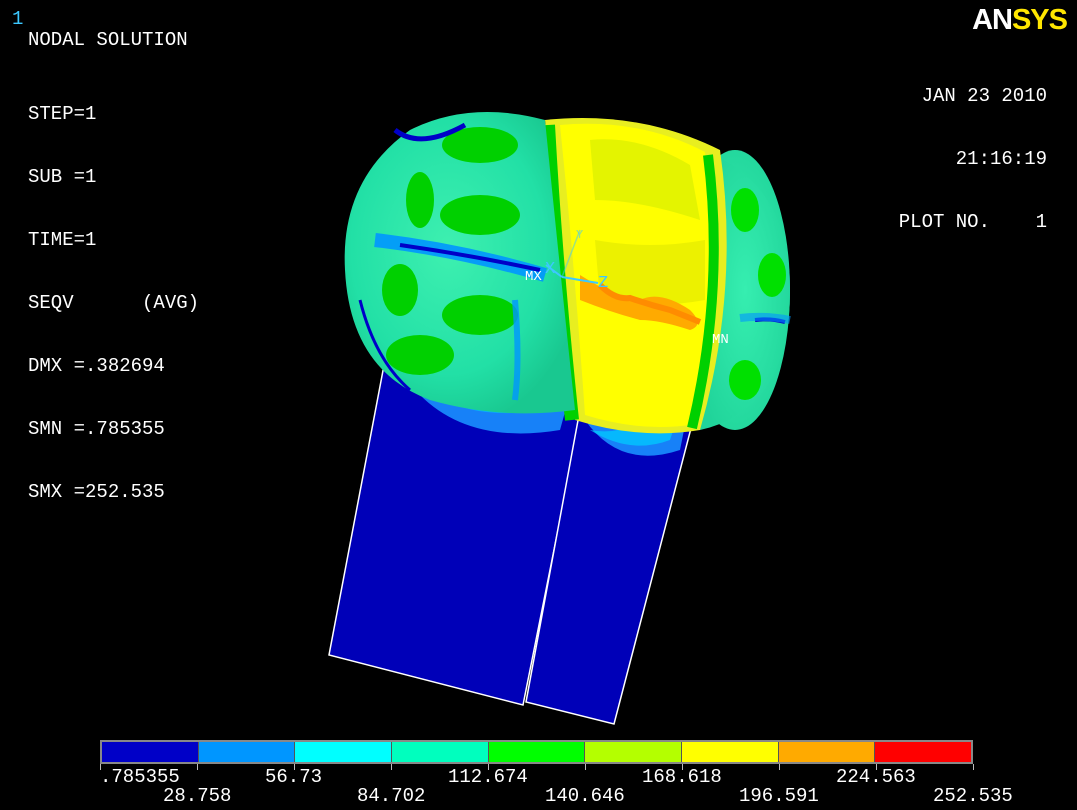 The image size is (1077, 810). I want to click on plot-time: 21:16:19, so click(1001, 159).